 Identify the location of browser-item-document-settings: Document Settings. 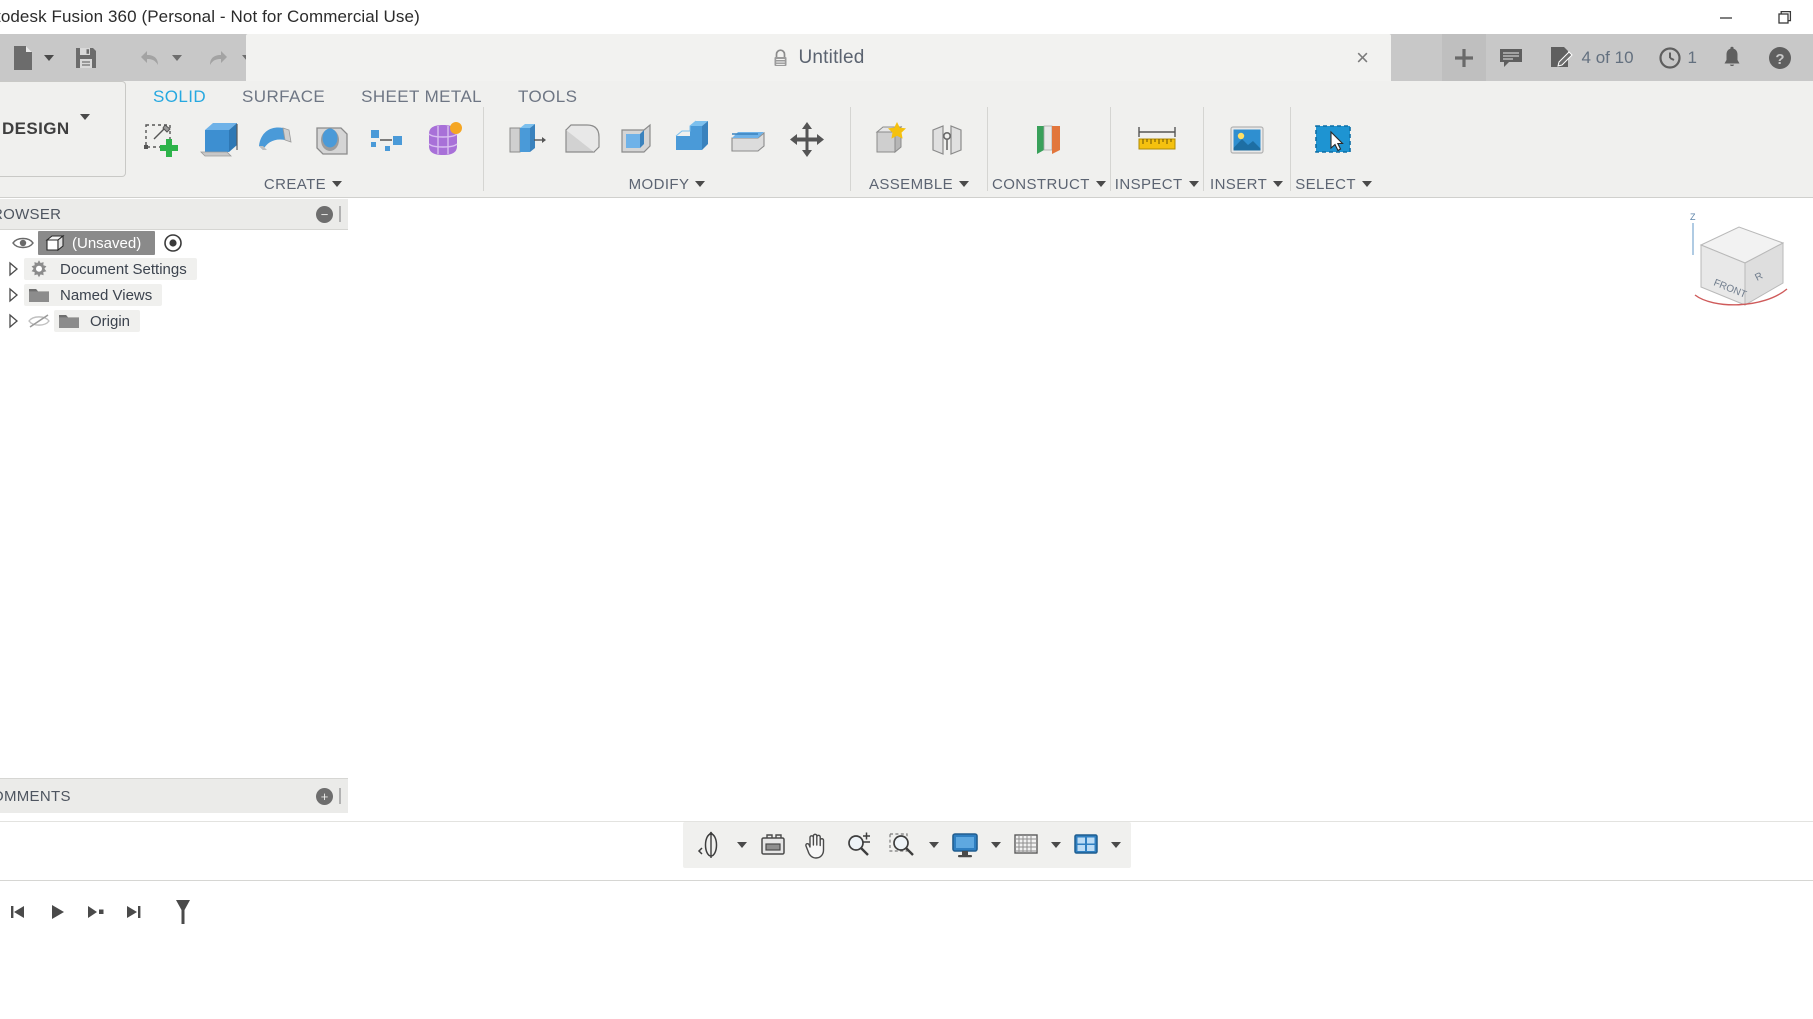
(174, 269).